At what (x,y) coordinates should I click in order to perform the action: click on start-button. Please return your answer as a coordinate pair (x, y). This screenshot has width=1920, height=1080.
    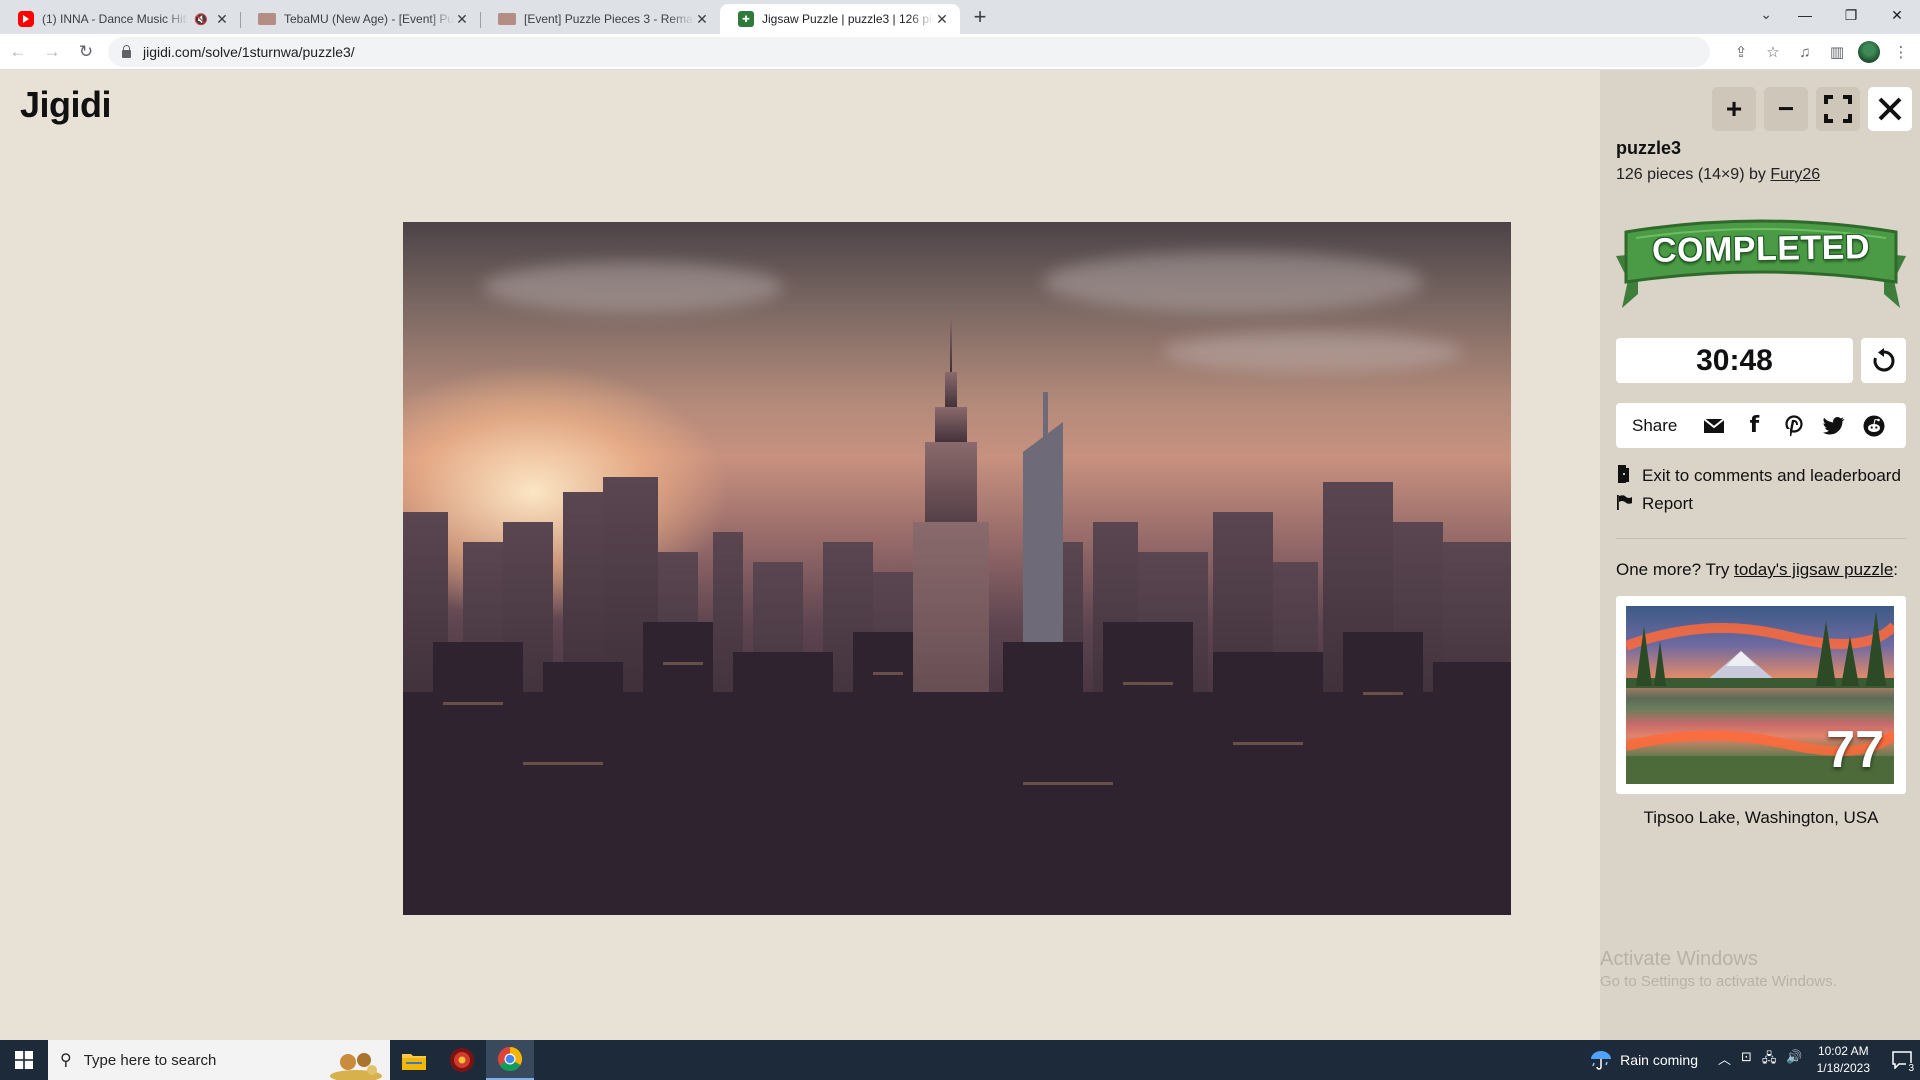
    Looking at the image, I should click on (24, 1060).